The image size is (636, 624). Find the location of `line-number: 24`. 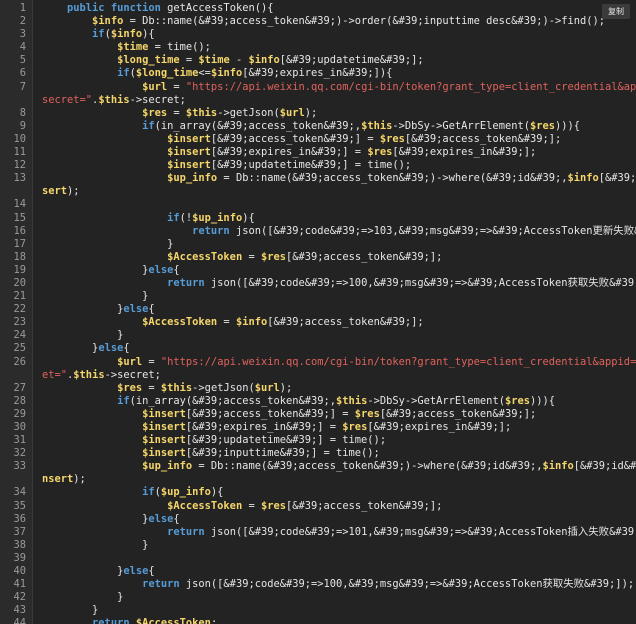

line-number: 24 is located at coordinates (19, 335).